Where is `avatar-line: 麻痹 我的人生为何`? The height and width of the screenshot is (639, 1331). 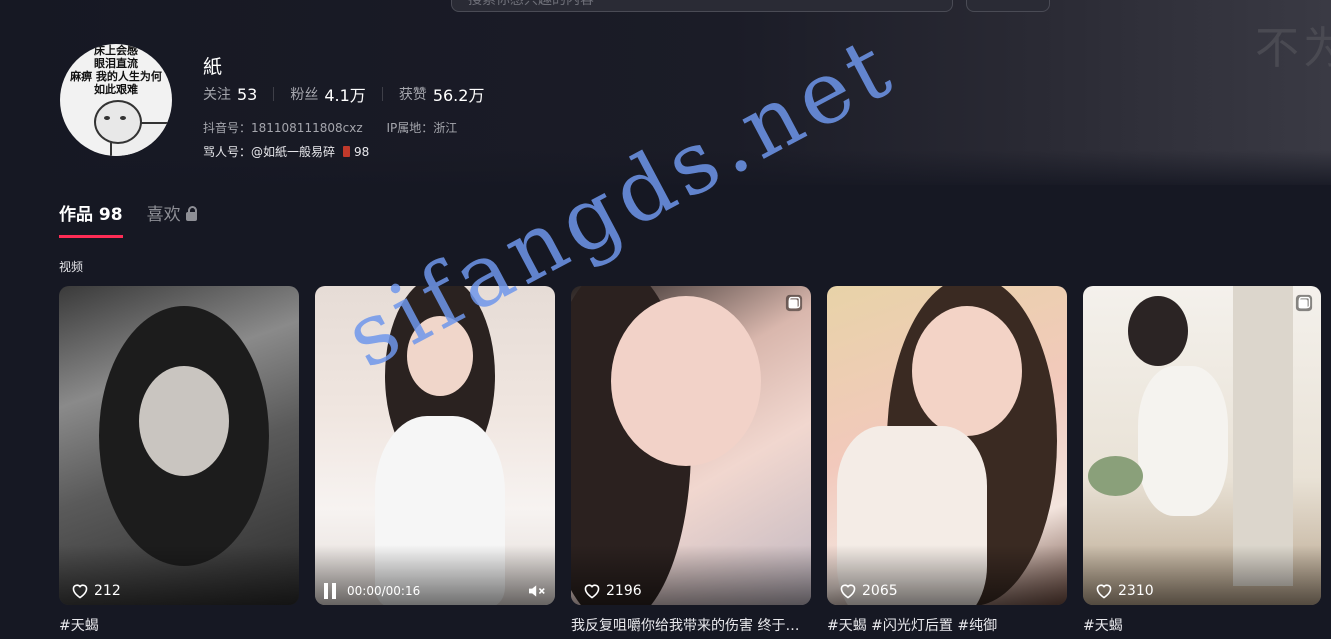
avatar-line: 麻痹 我的人生为何 is located at coordinates (116, 76).